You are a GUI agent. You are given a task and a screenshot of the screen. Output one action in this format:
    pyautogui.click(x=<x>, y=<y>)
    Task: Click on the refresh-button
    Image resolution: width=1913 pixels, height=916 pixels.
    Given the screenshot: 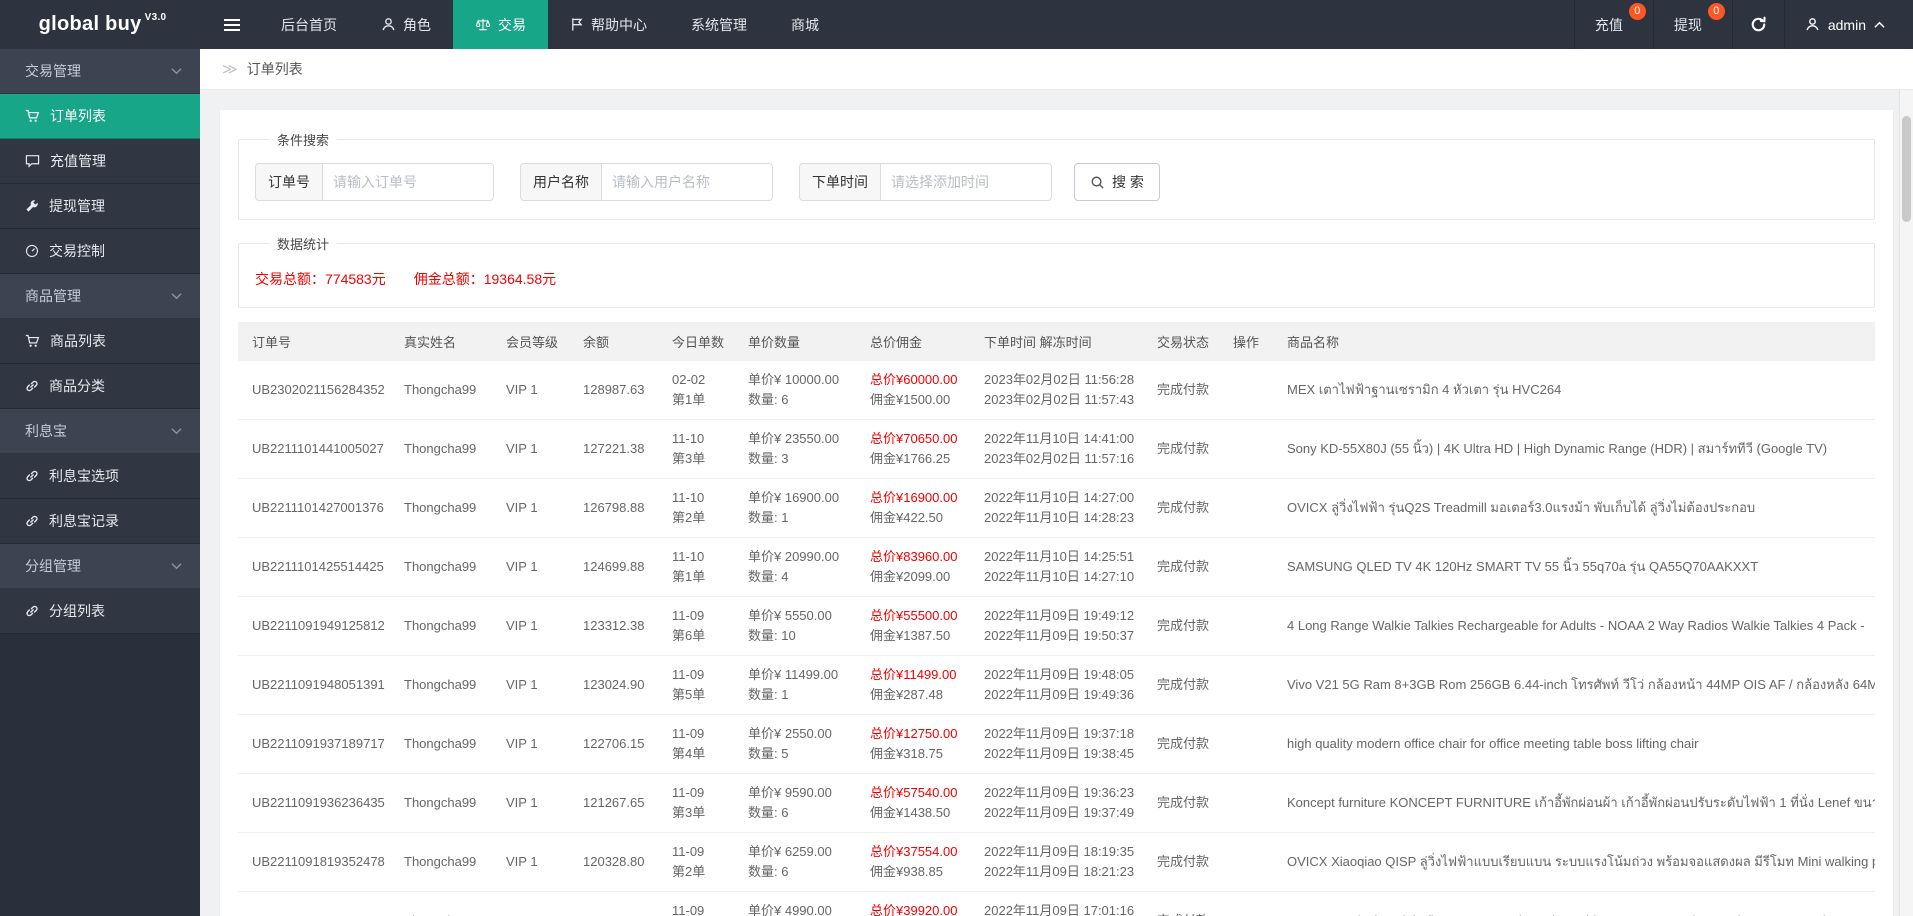 What is the action you would take?
    pyautogui.click(x=1757, y=24)
    